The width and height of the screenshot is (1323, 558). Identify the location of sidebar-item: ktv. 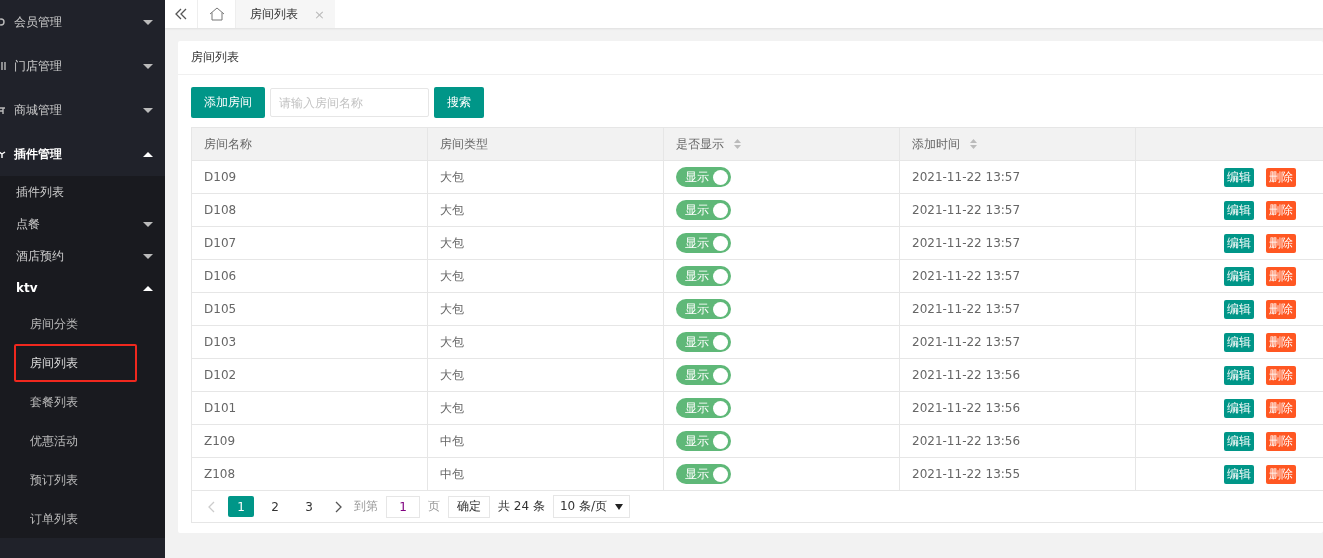
(82, 288).